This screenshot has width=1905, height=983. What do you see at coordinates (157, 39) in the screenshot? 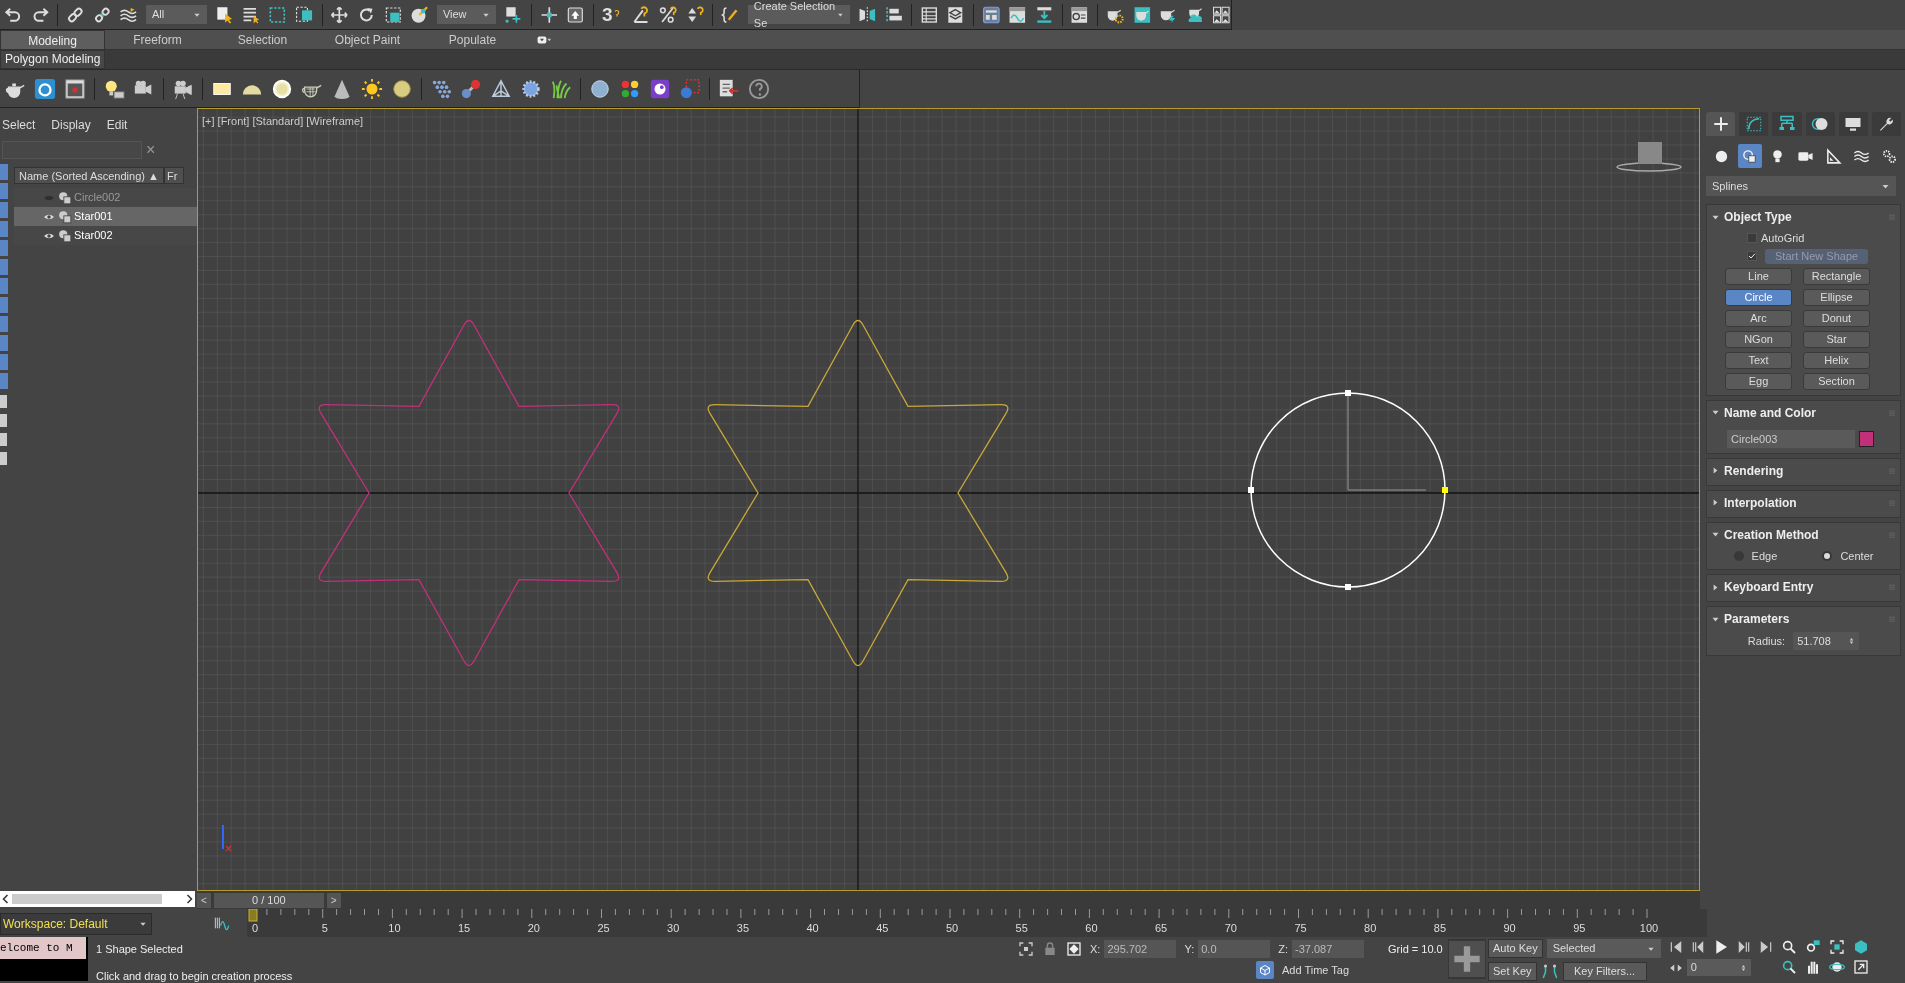
I see `ribbon-tab: Freeform` at bounding box center [157, 39].